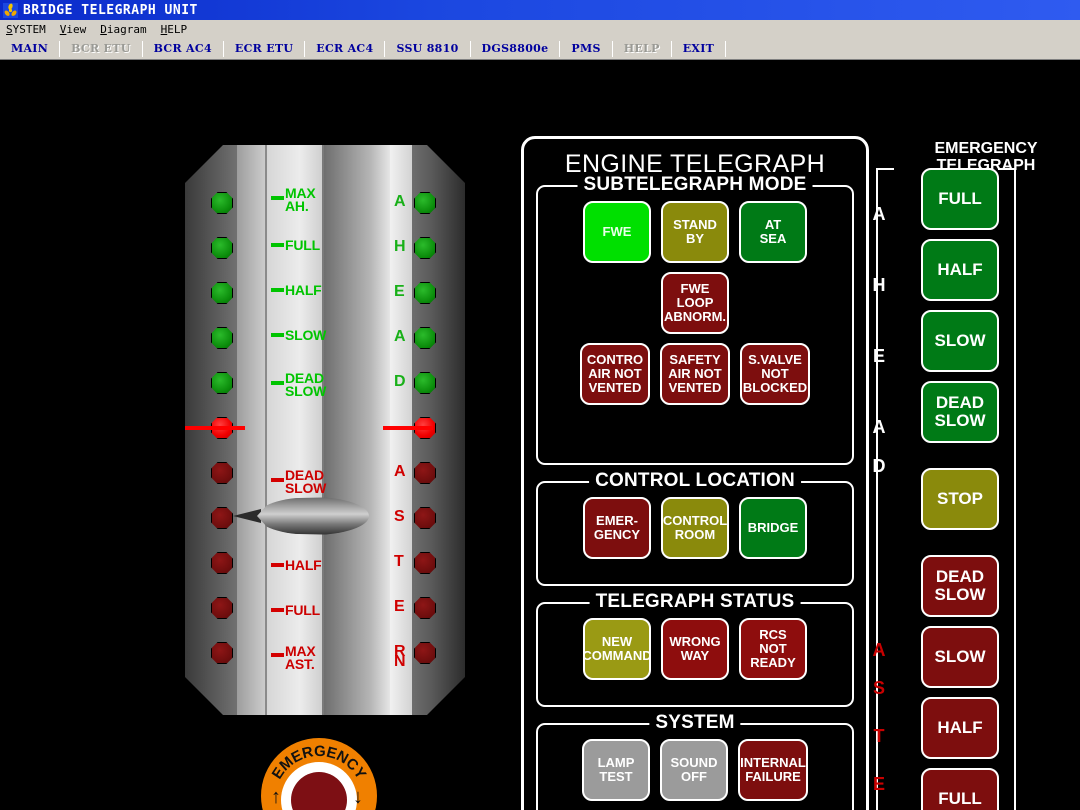 The width and height of the screenshot is (1080, 810). Describe the element at coordinates (313, 516) in the screenshot. I see `pointer-body` at that location.